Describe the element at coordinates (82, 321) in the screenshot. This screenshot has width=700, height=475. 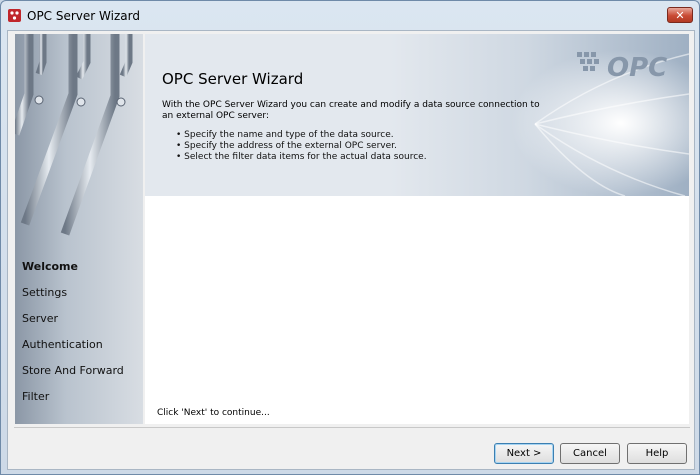
I see `step-server: Server` at that location.